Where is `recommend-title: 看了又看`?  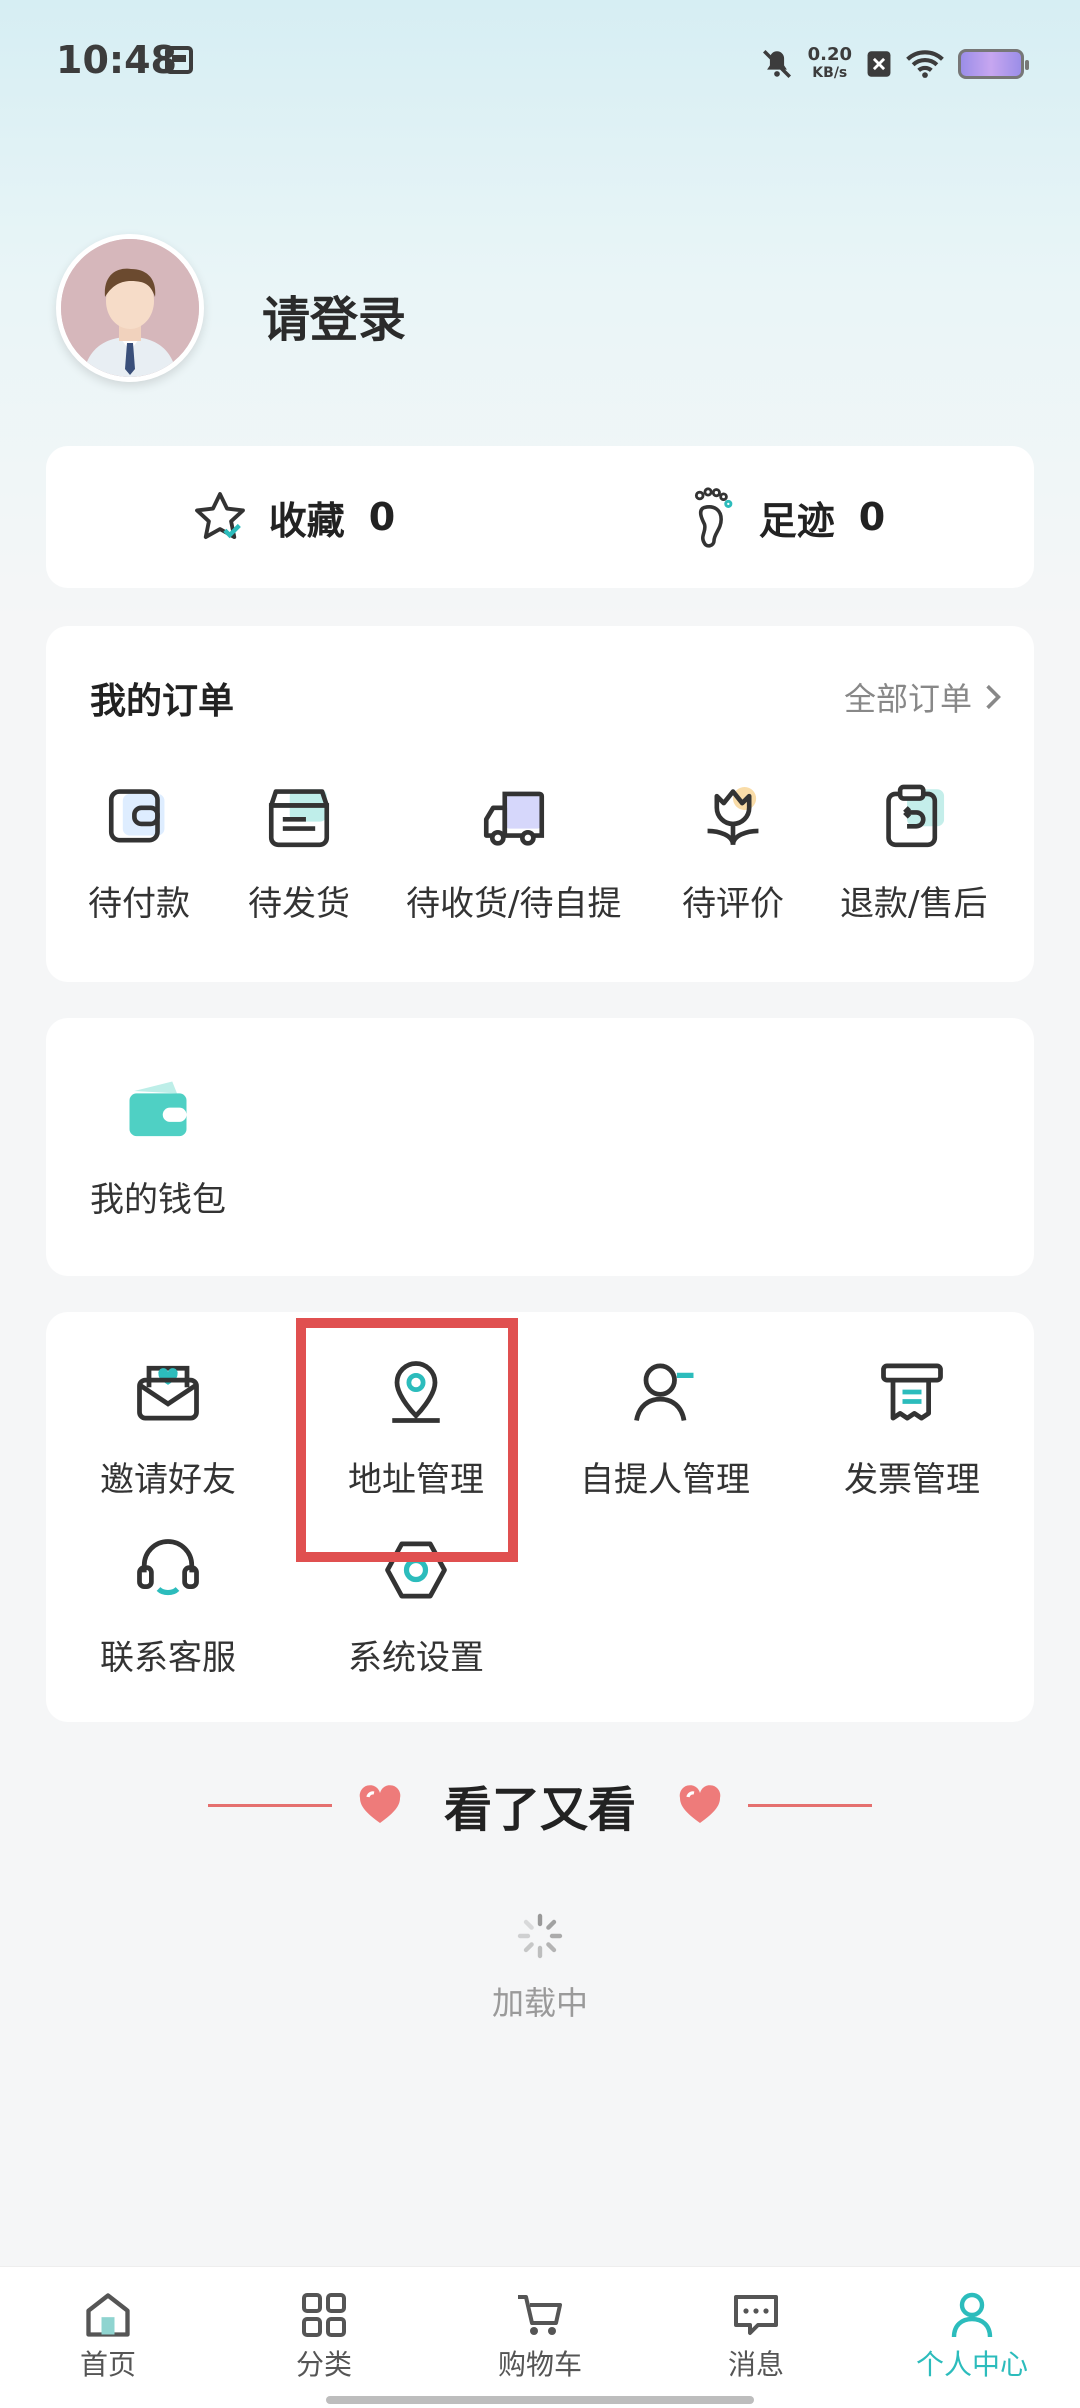 recommend-title: 看了又看 is located at coordinates (539, 1810).